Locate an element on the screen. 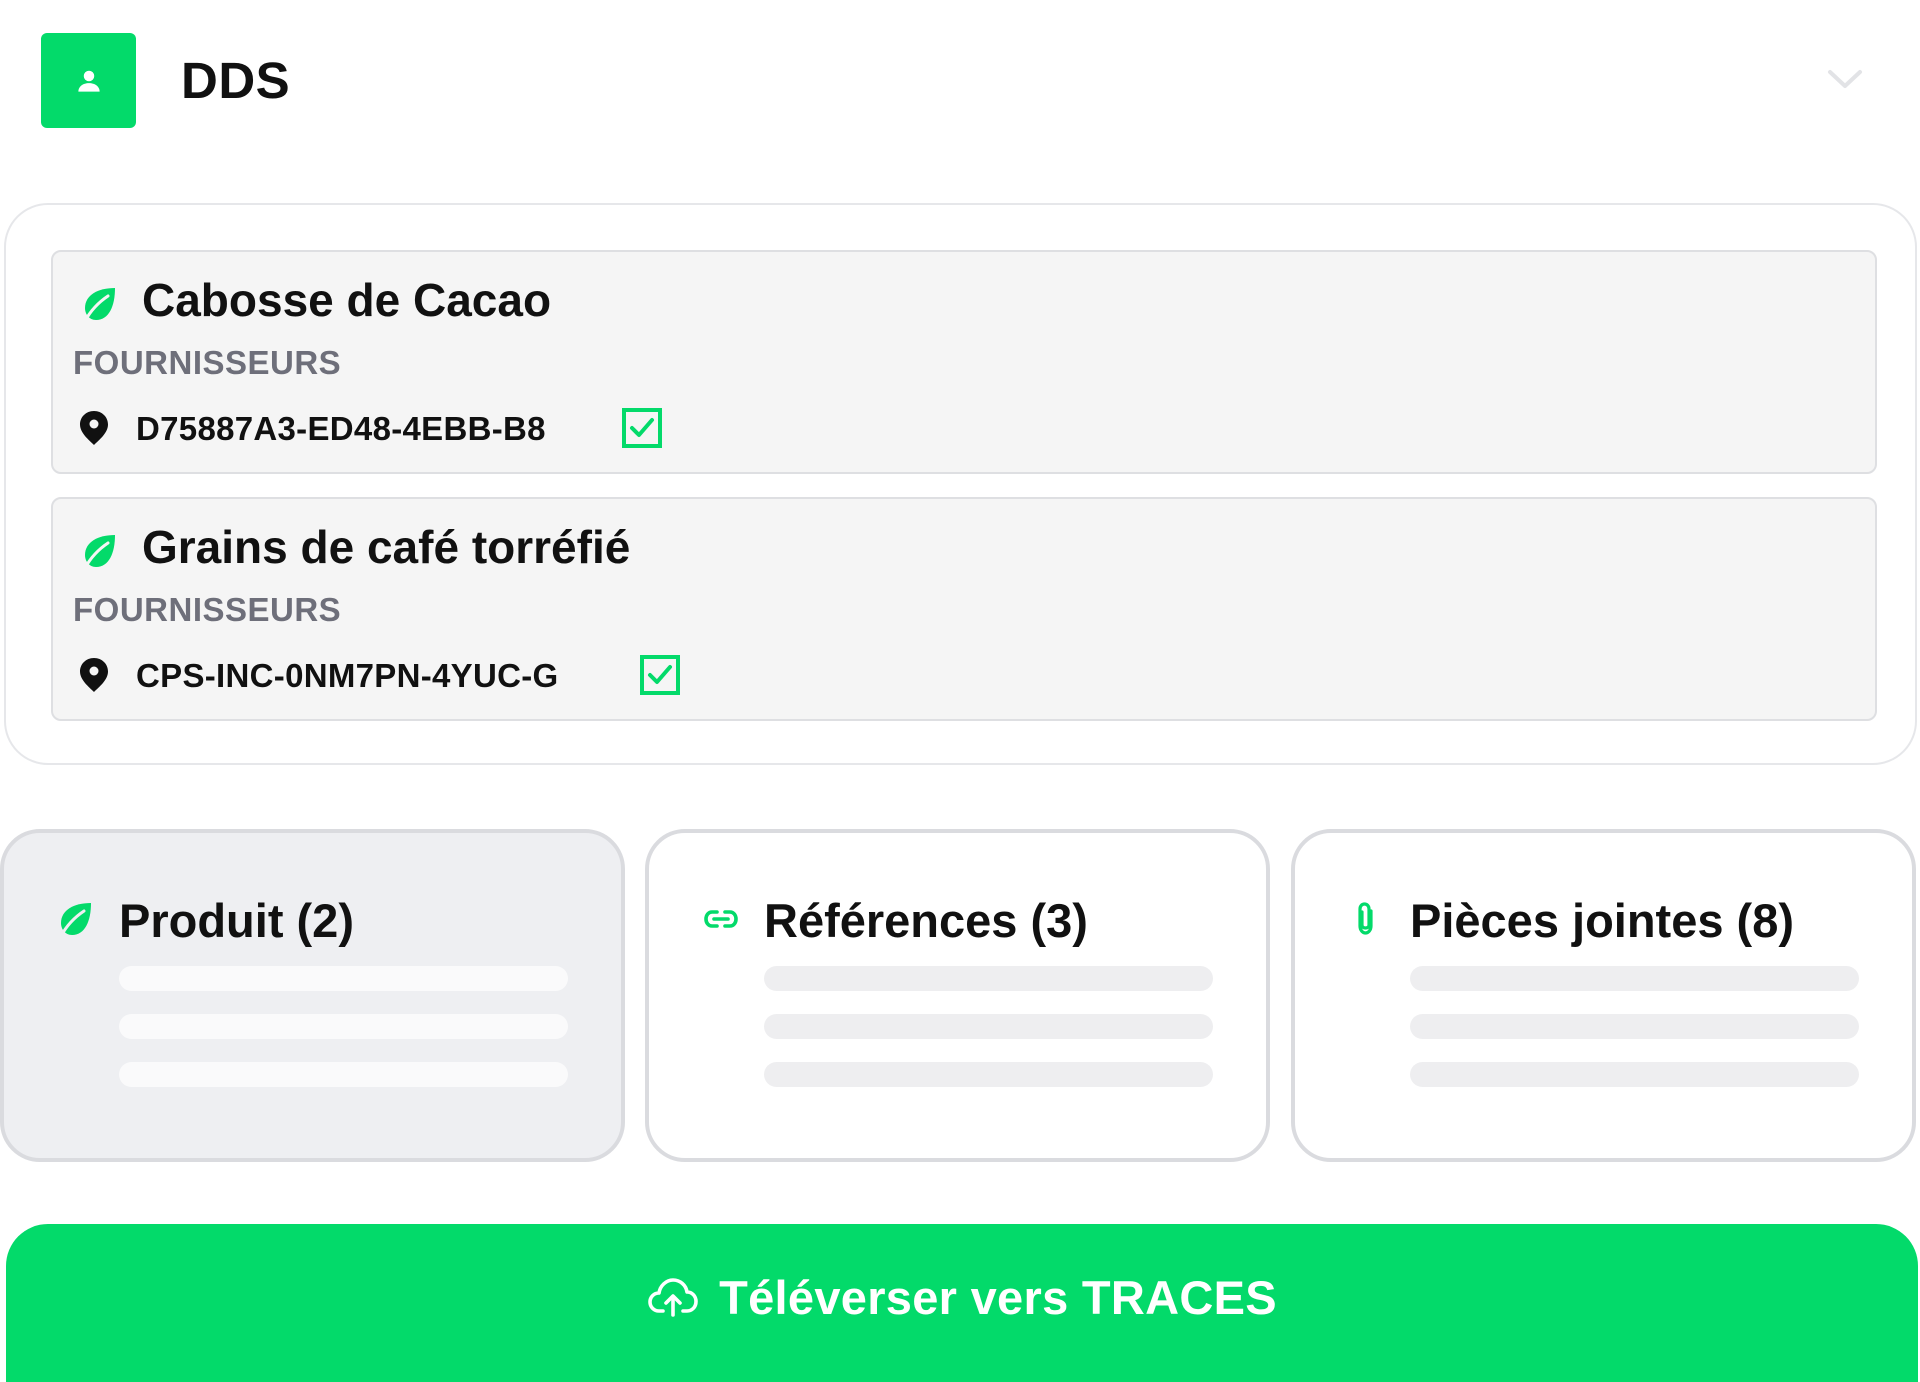 The image size is (1920, 1382). summary-card-produit: Produit (2) is located at coordinates (312, 995).